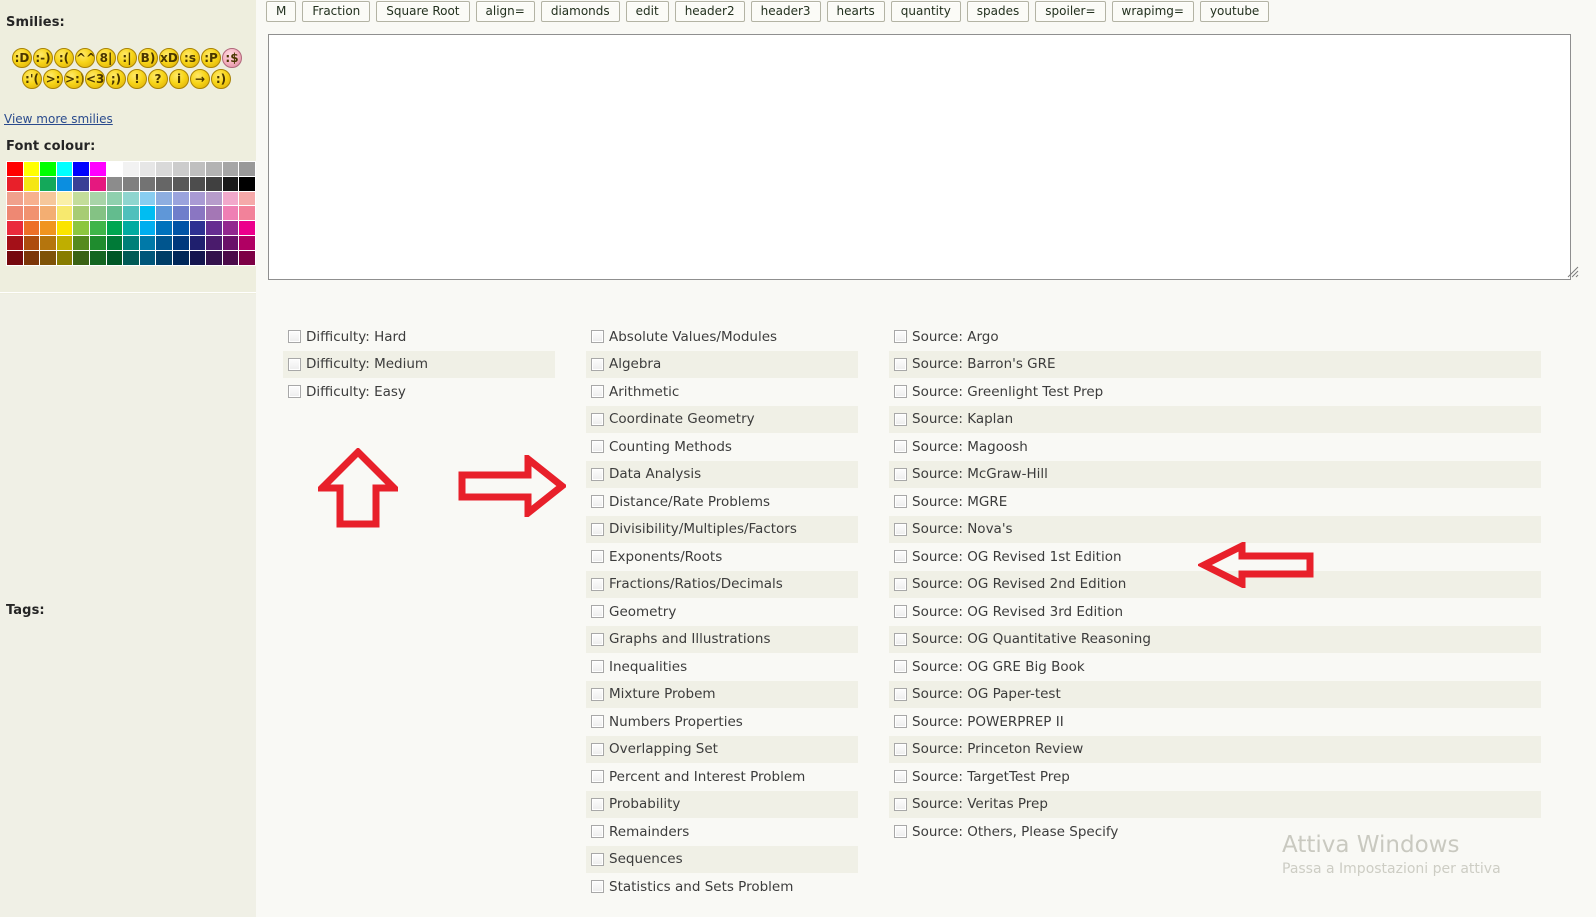 This screenshot has height=917, width=1596. Describe the element at coordinates (505, 11) in the screenshot. I see `bb-button-align: align=` at that location.